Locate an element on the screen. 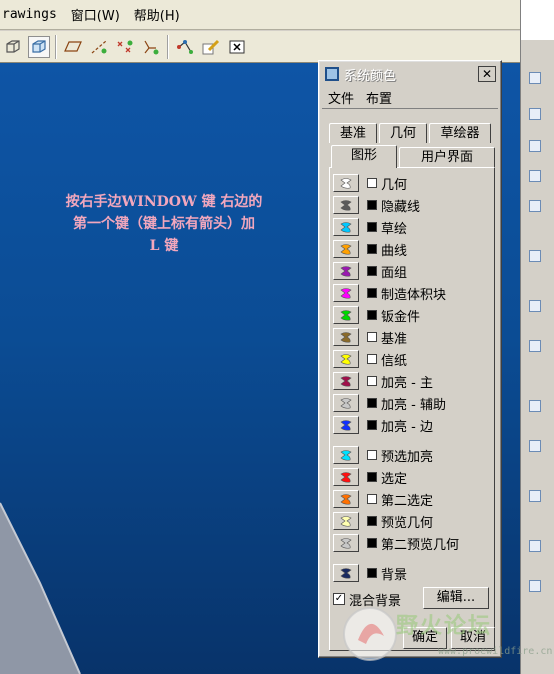  tab-sketcher: 草绘器 is located at coordinates (460, 133).